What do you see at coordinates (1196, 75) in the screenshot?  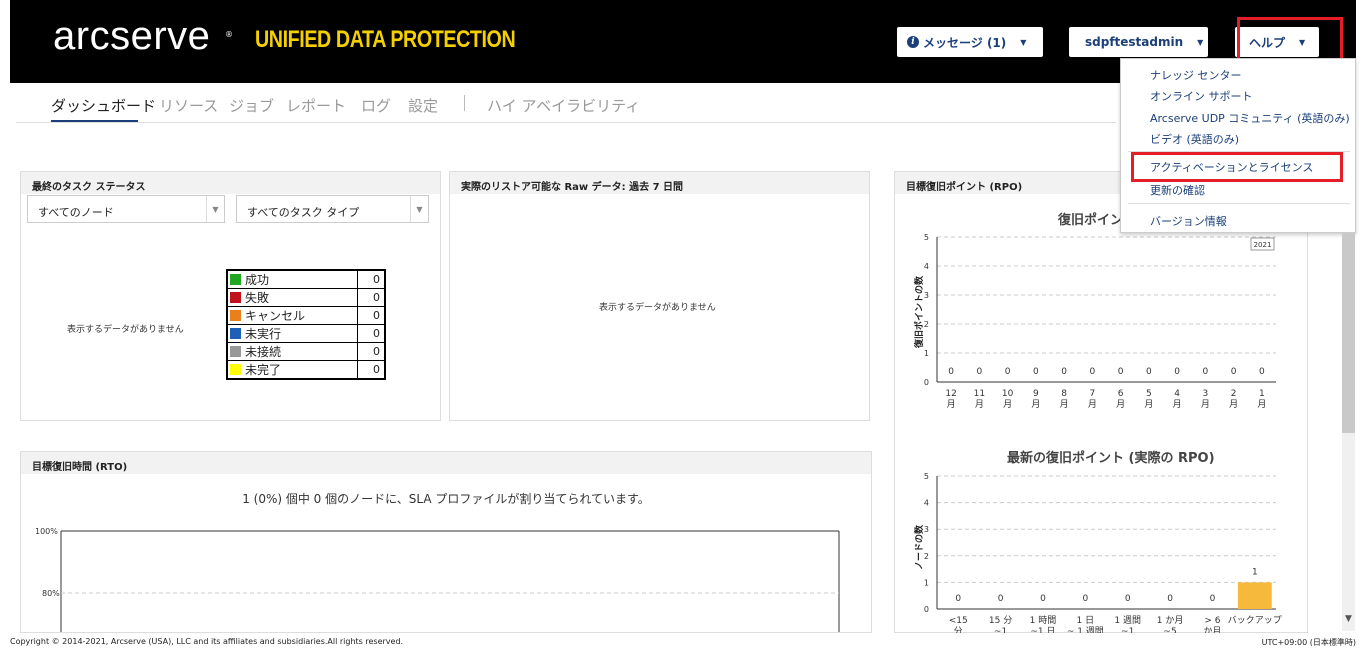 I see `menu-item-knowledge-center: ナレッジ センター` at bounding box center [1196, 75].